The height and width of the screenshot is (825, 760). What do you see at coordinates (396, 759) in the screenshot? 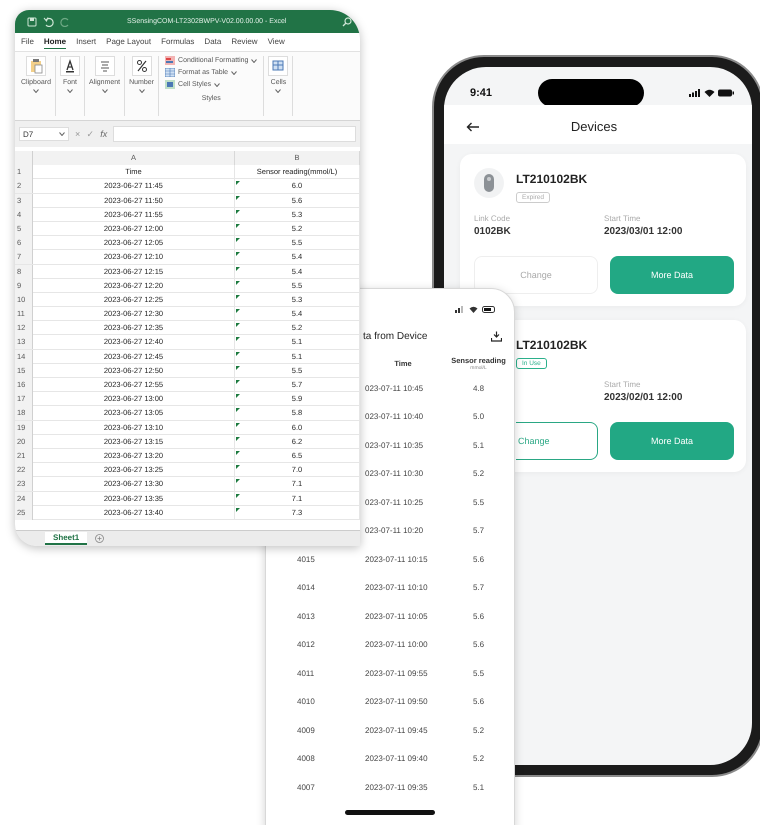
I see `table-cell: 2023-07-11 09:40` at bounding box center [396, 759].